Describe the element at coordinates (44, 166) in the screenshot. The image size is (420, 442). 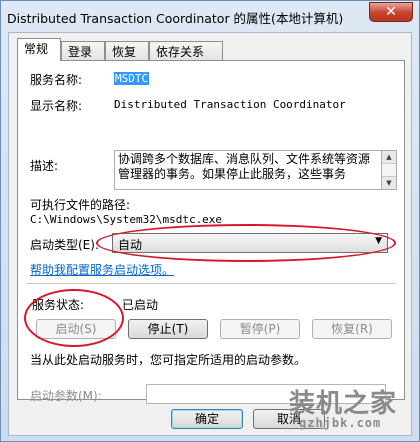
I see `description-label: 描述:` at that location.